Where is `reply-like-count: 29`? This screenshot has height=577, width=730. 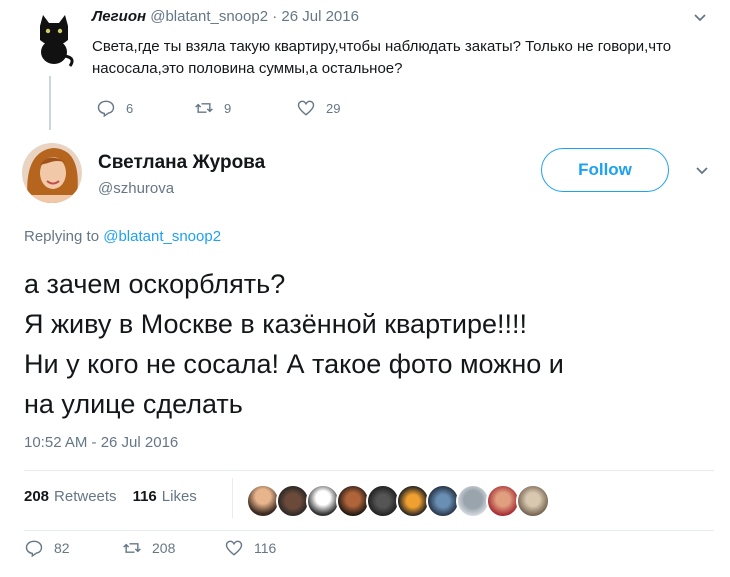
reply-like-count: 29 is located at coordinates (333, 108).